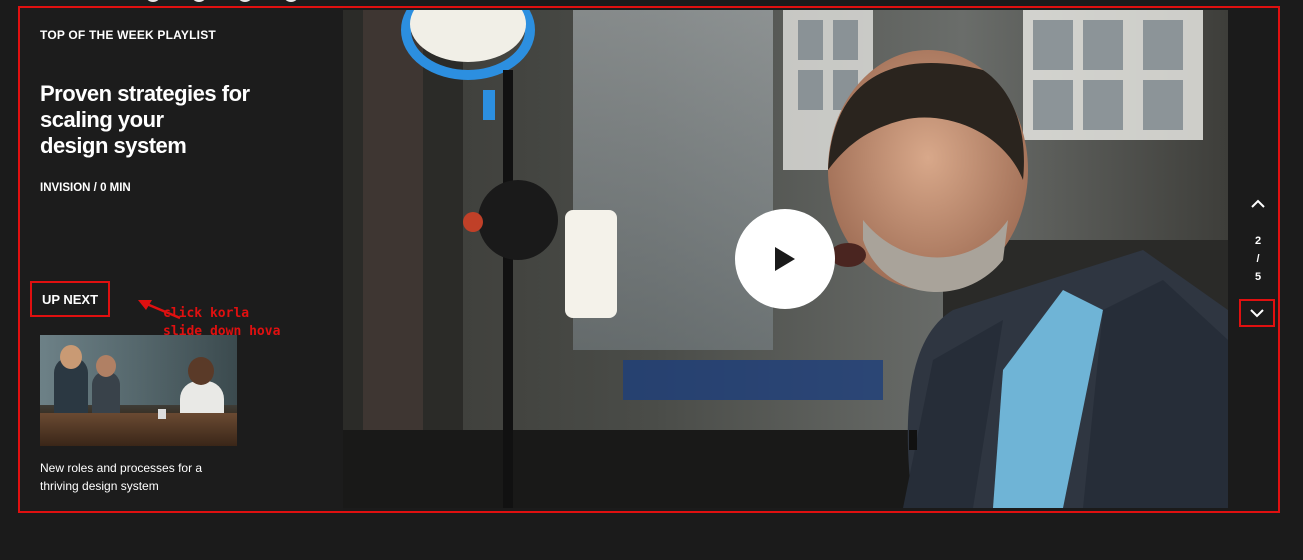 Image resolution: width=1303 pixels, height=560 pixels. I want to click on top-toolbar-icons, so click(222, 1).